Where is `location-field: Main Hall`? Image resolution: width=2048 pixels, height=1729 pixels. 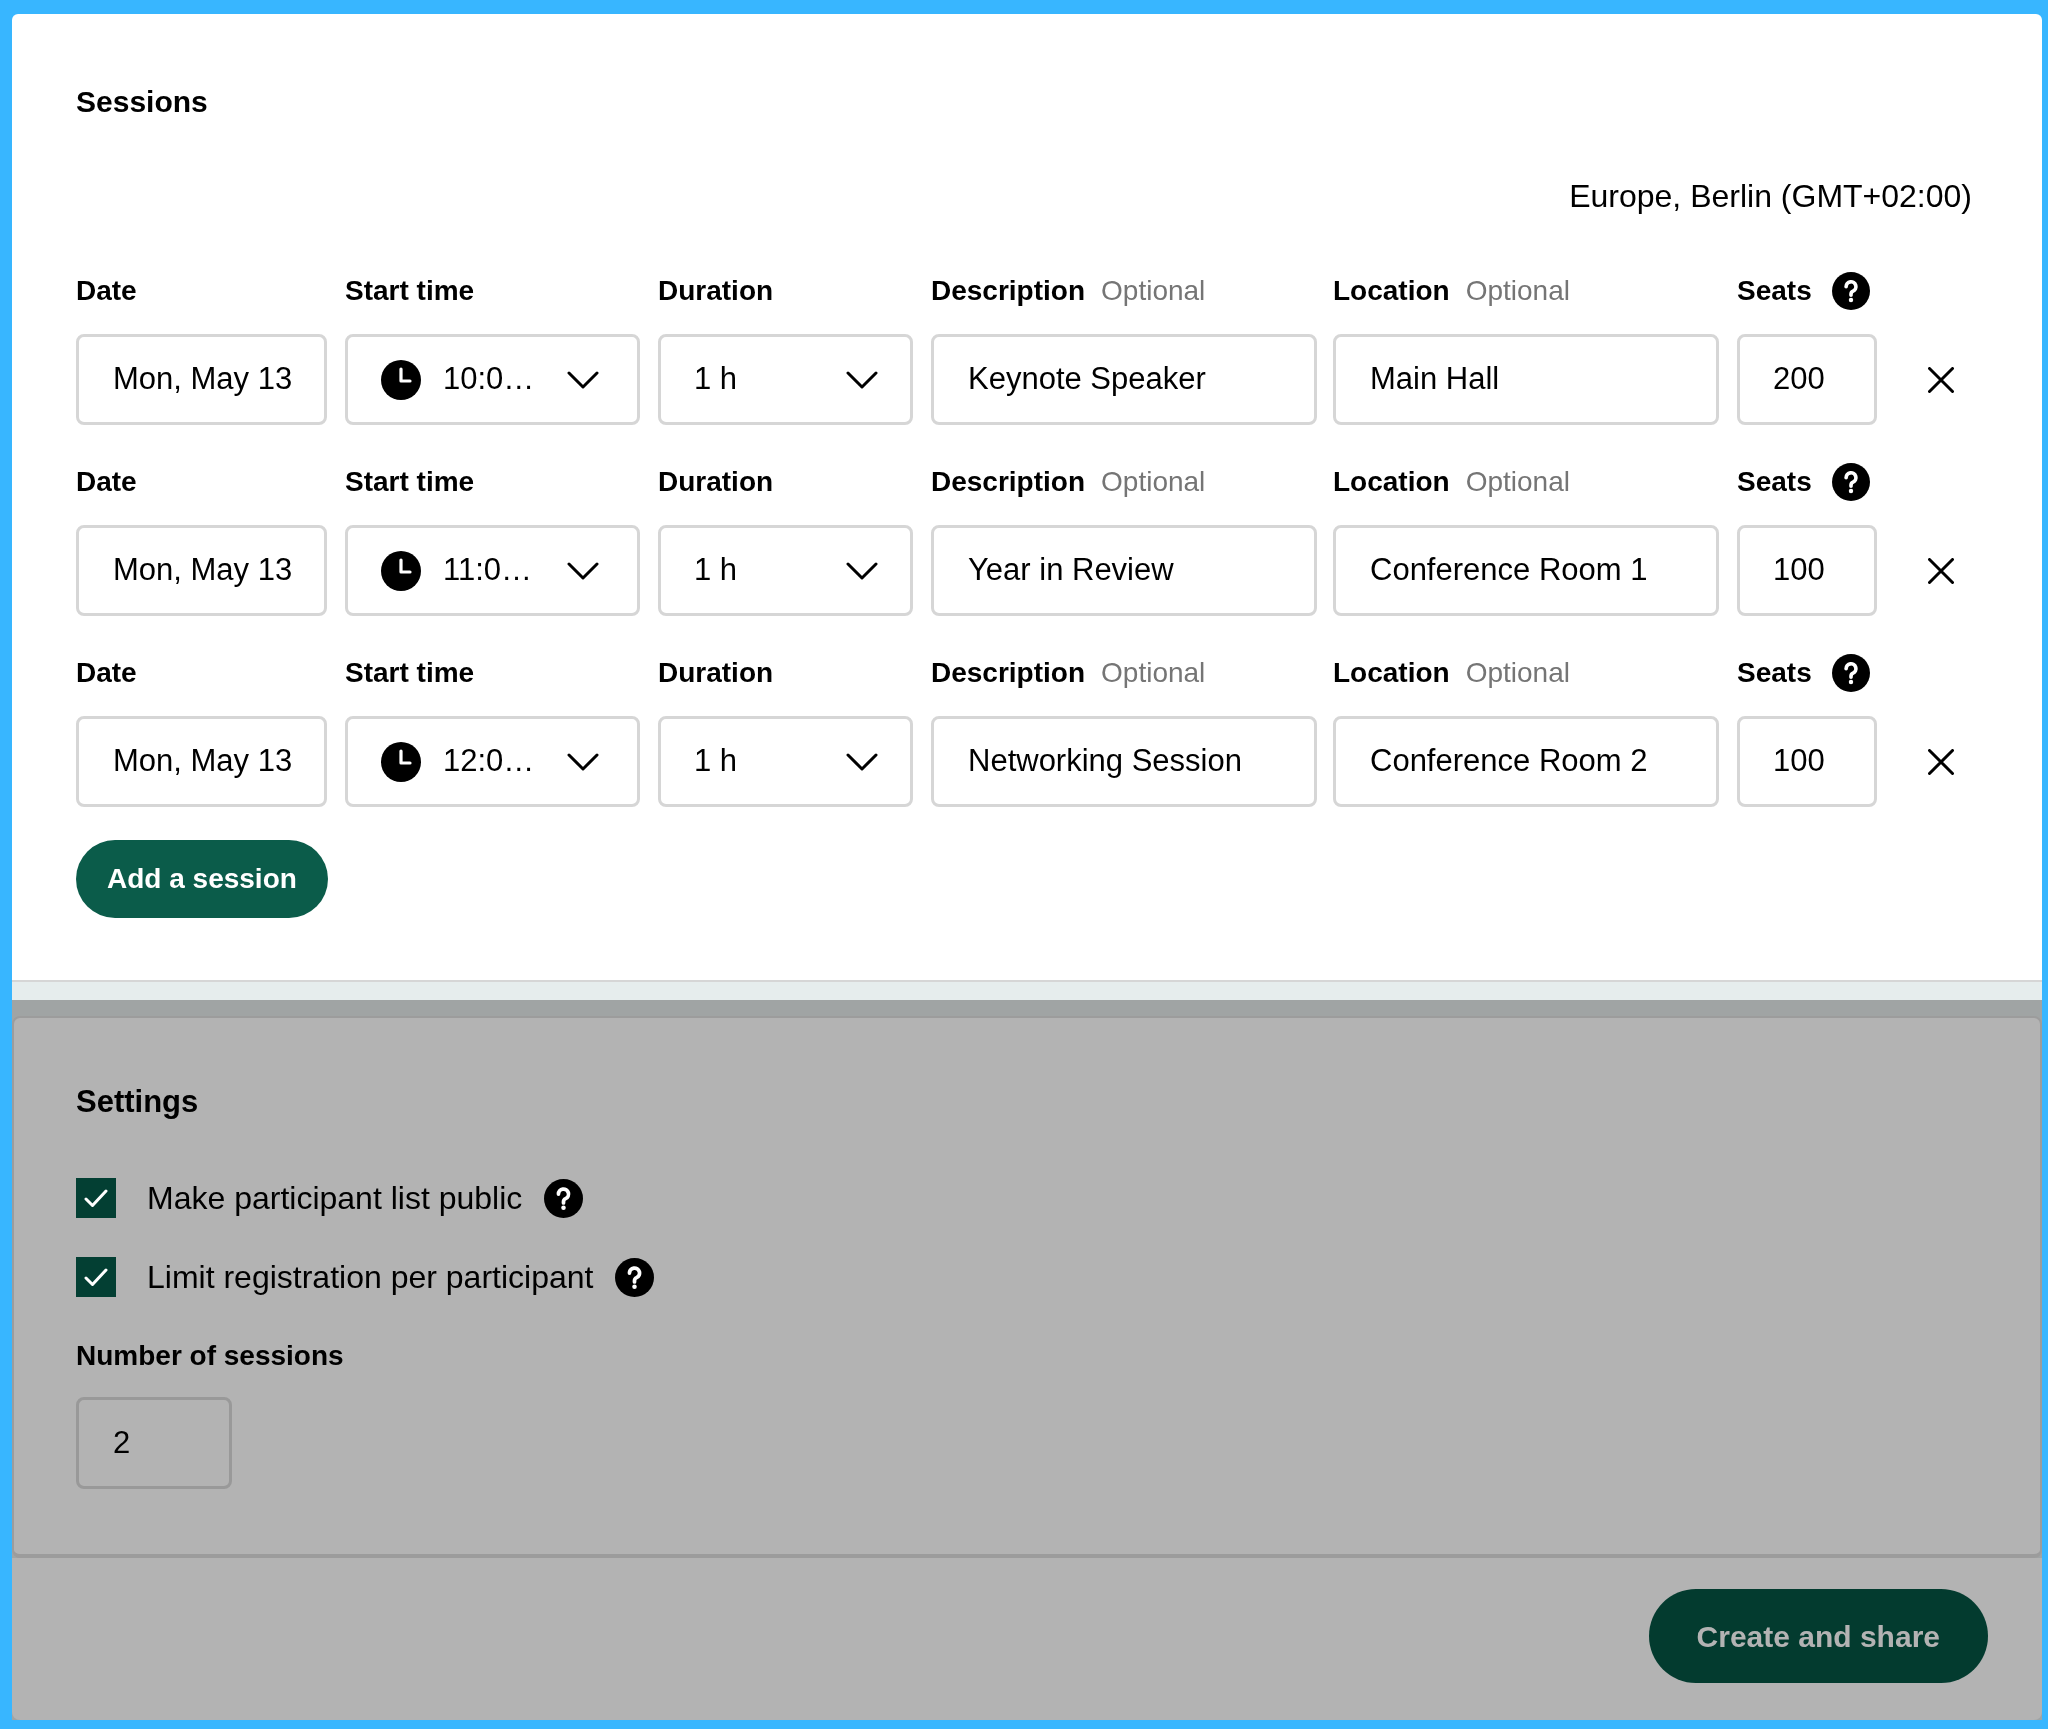 location-field: Main Hall is located at coordinates (1526, 379).